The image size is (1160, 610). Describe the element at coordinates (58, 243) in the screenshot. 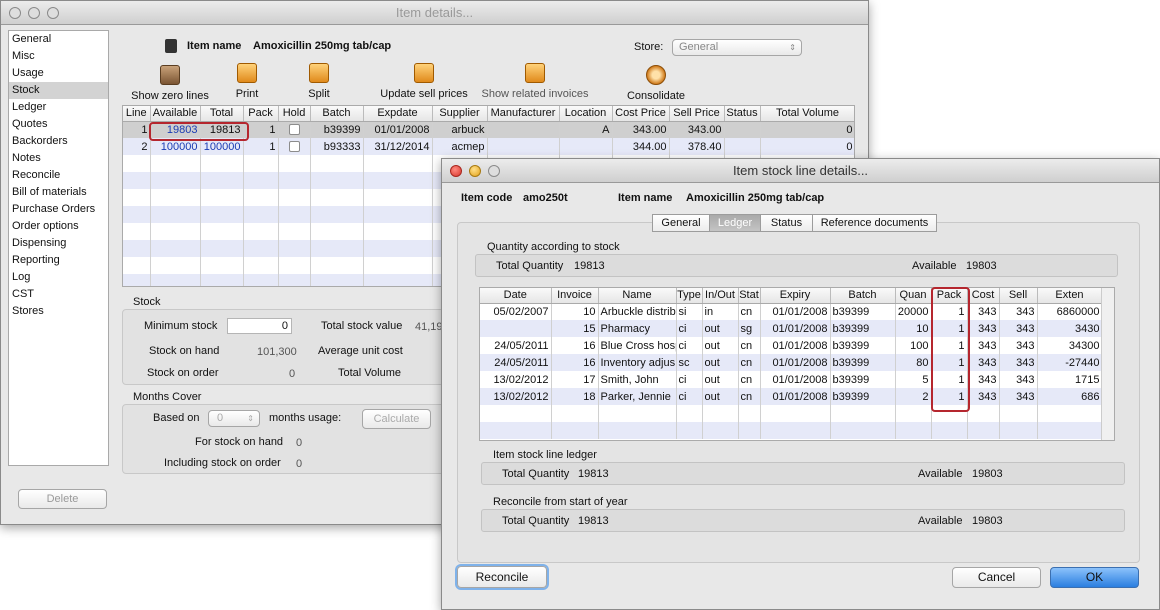

I see `sidebar-item-dispensing: Dispensing` at that location.